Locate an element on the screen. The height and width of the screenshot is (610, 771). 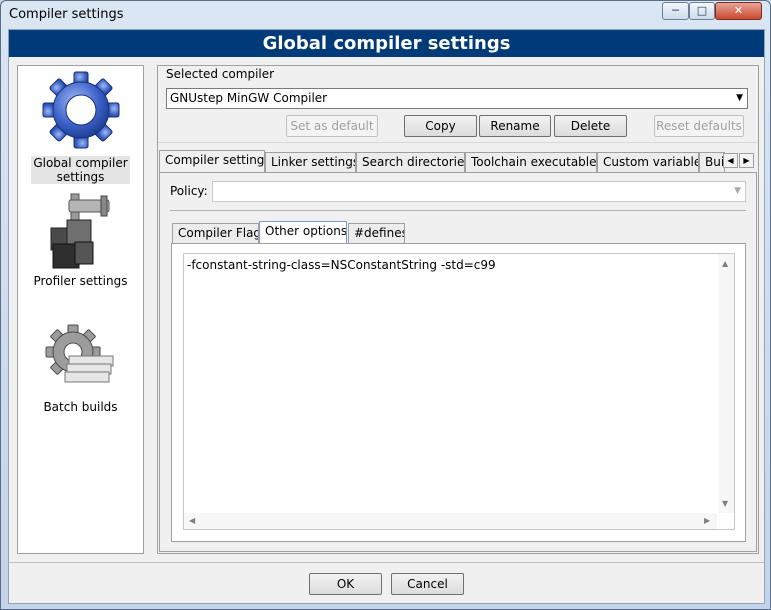
tab-defines: #defines is located at coordinates (376, 233).